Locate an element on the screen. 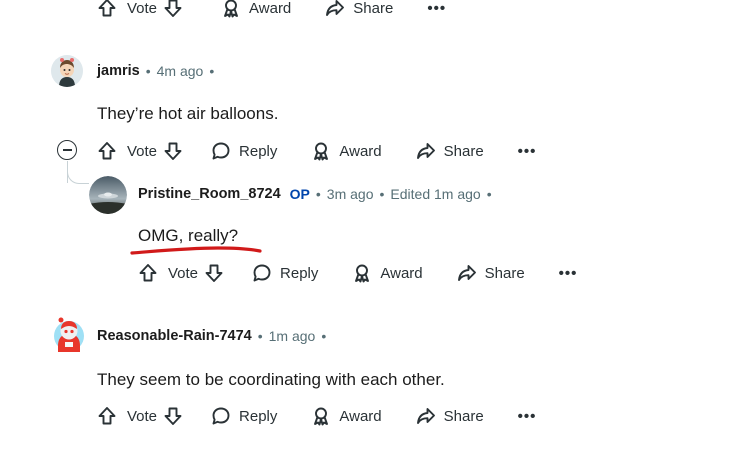  top-action-bar: Vote Award Share ••• is located at coordinates (271, 12).